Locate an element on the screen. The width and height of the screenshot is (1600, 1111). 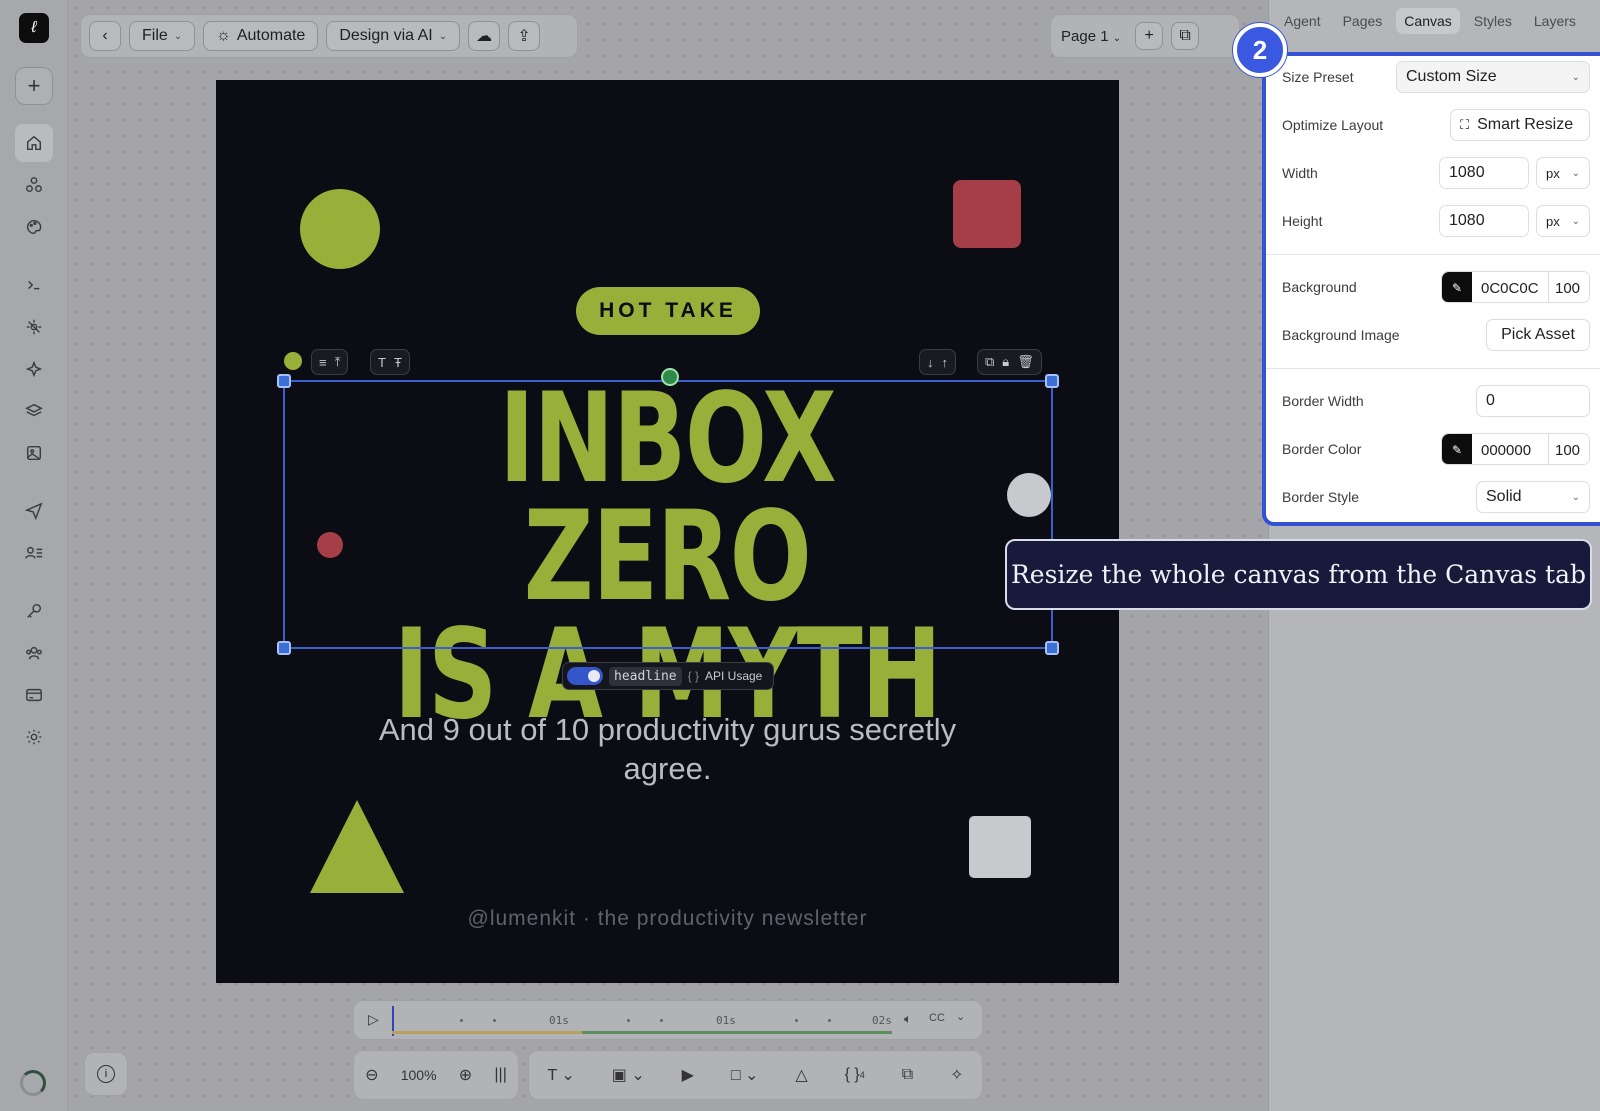
cloud-icon: ☁ is located at coordinates (484, 36).